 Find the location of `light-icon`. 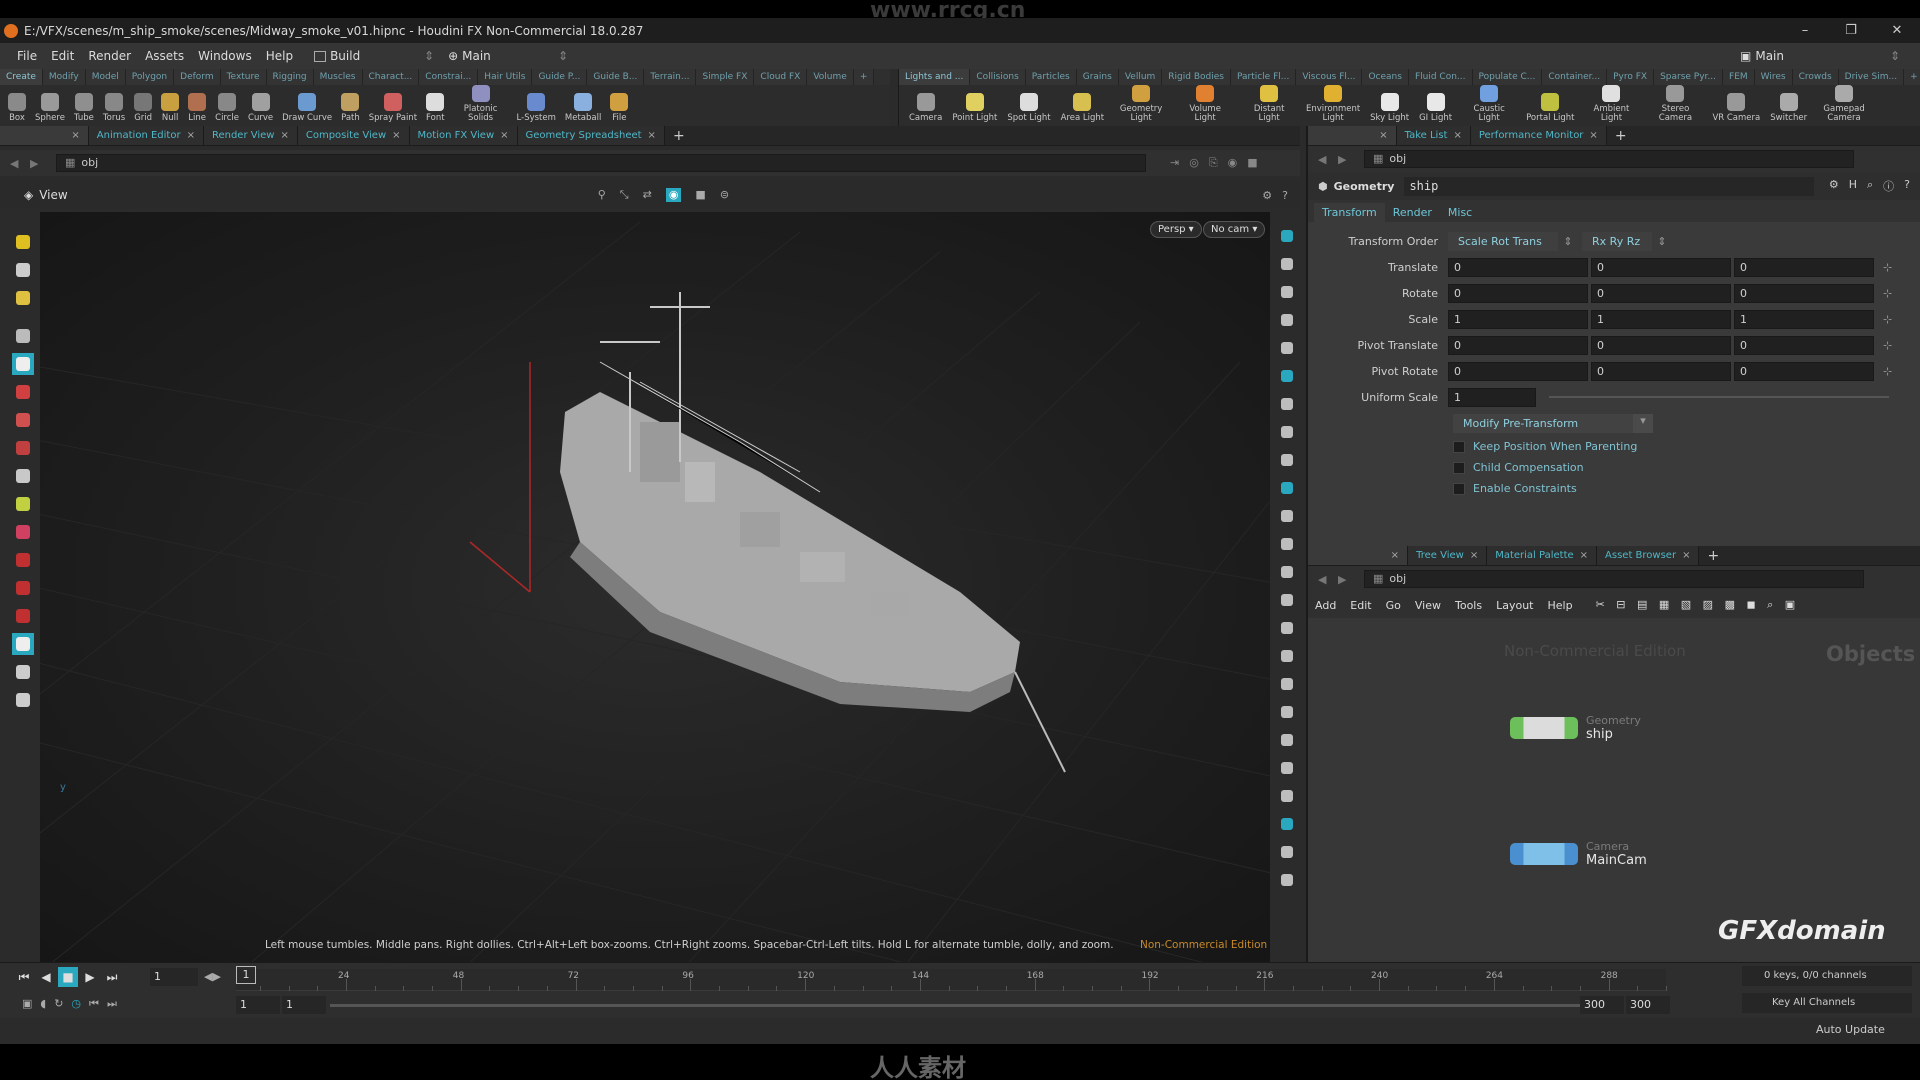

light-icon is located at coordinates (1287, 264).